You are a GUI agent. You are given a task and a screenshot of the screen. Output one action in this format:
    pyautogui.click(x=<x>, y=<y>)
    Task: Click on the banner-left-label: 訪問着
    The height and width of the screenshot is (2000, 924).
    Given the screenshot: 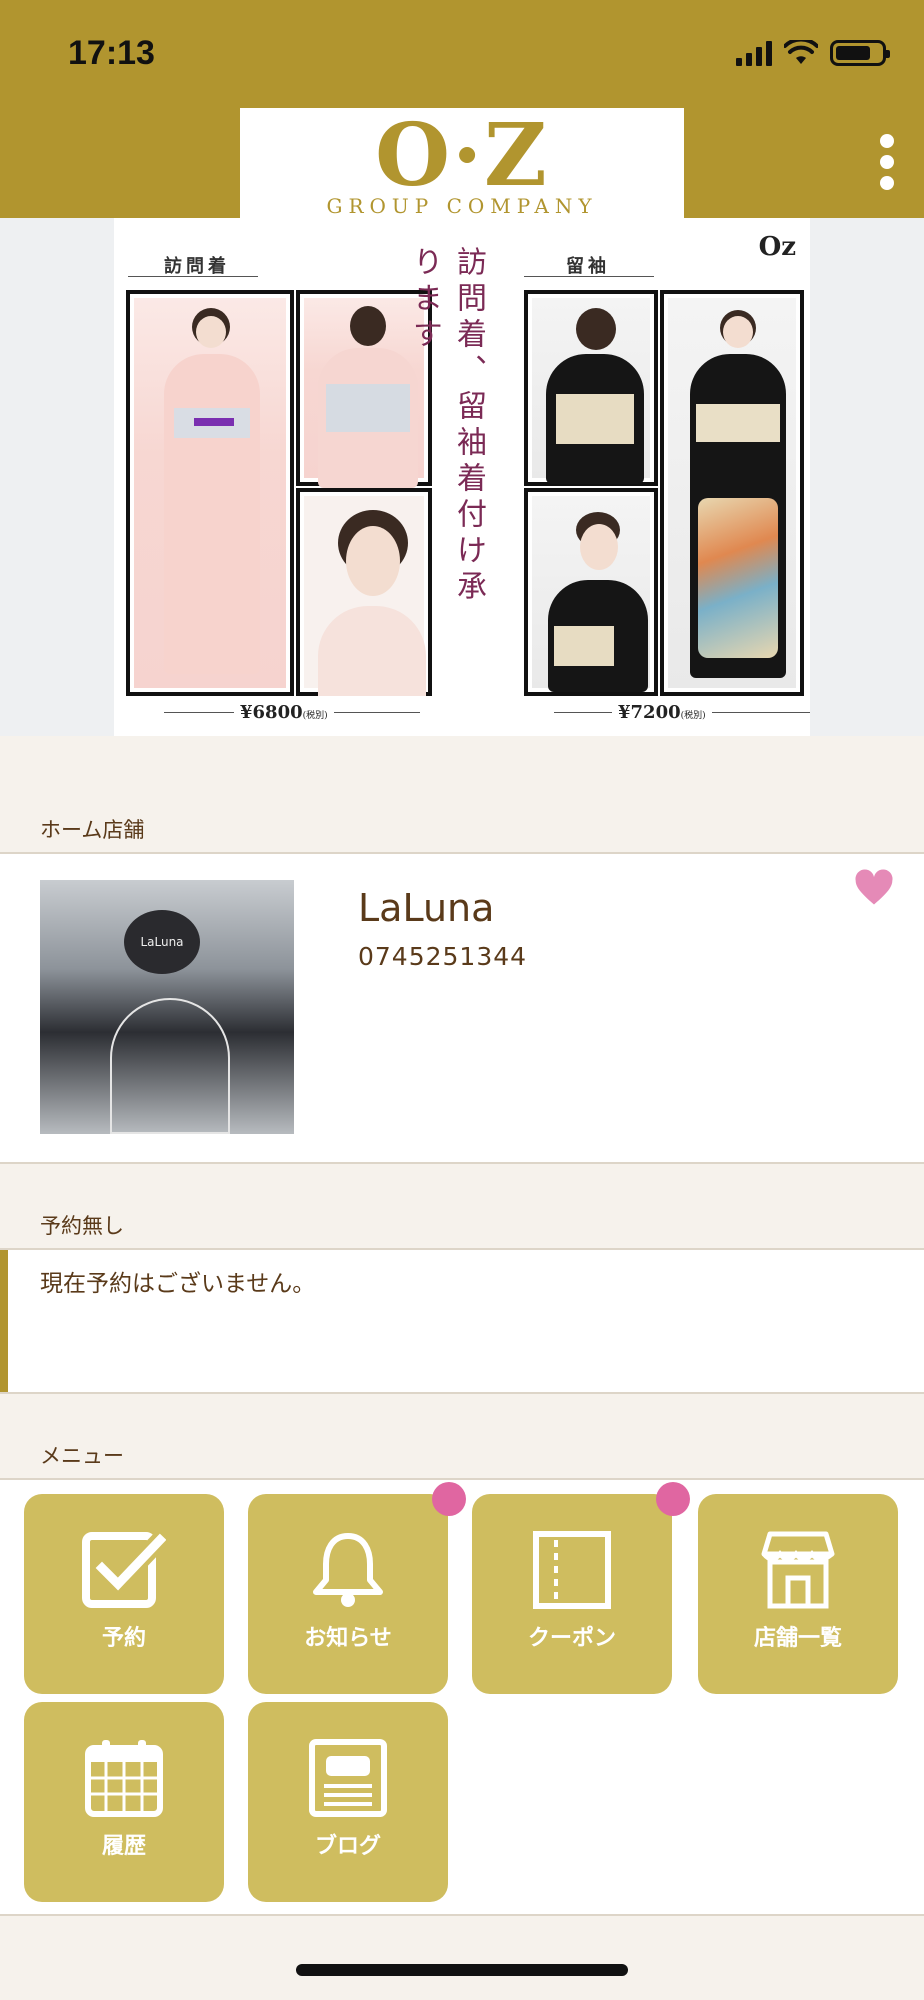 What is the action you would take?
    pyautogui.click(x=197, y=266)
    